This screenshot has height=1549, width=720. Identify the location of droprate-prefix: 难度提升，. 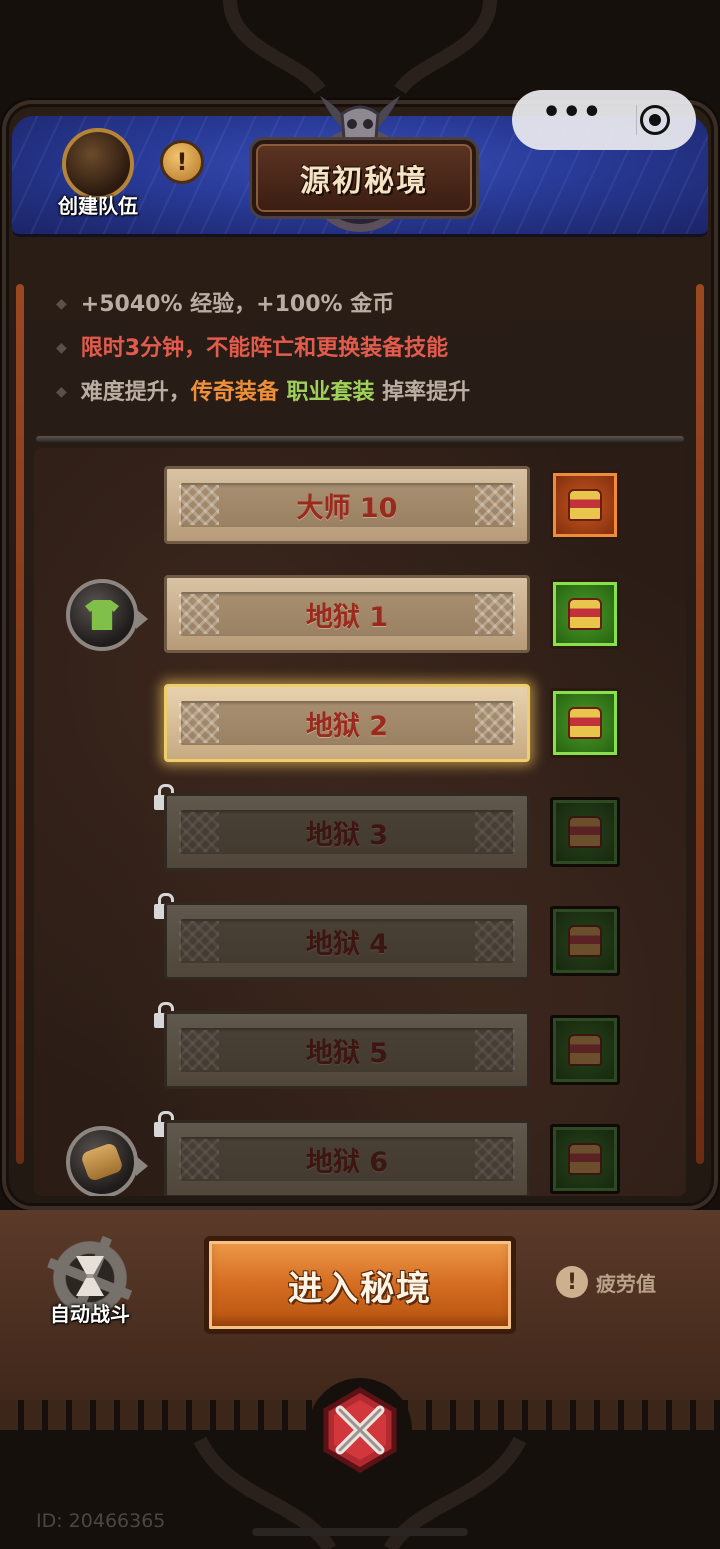
(135, 392).